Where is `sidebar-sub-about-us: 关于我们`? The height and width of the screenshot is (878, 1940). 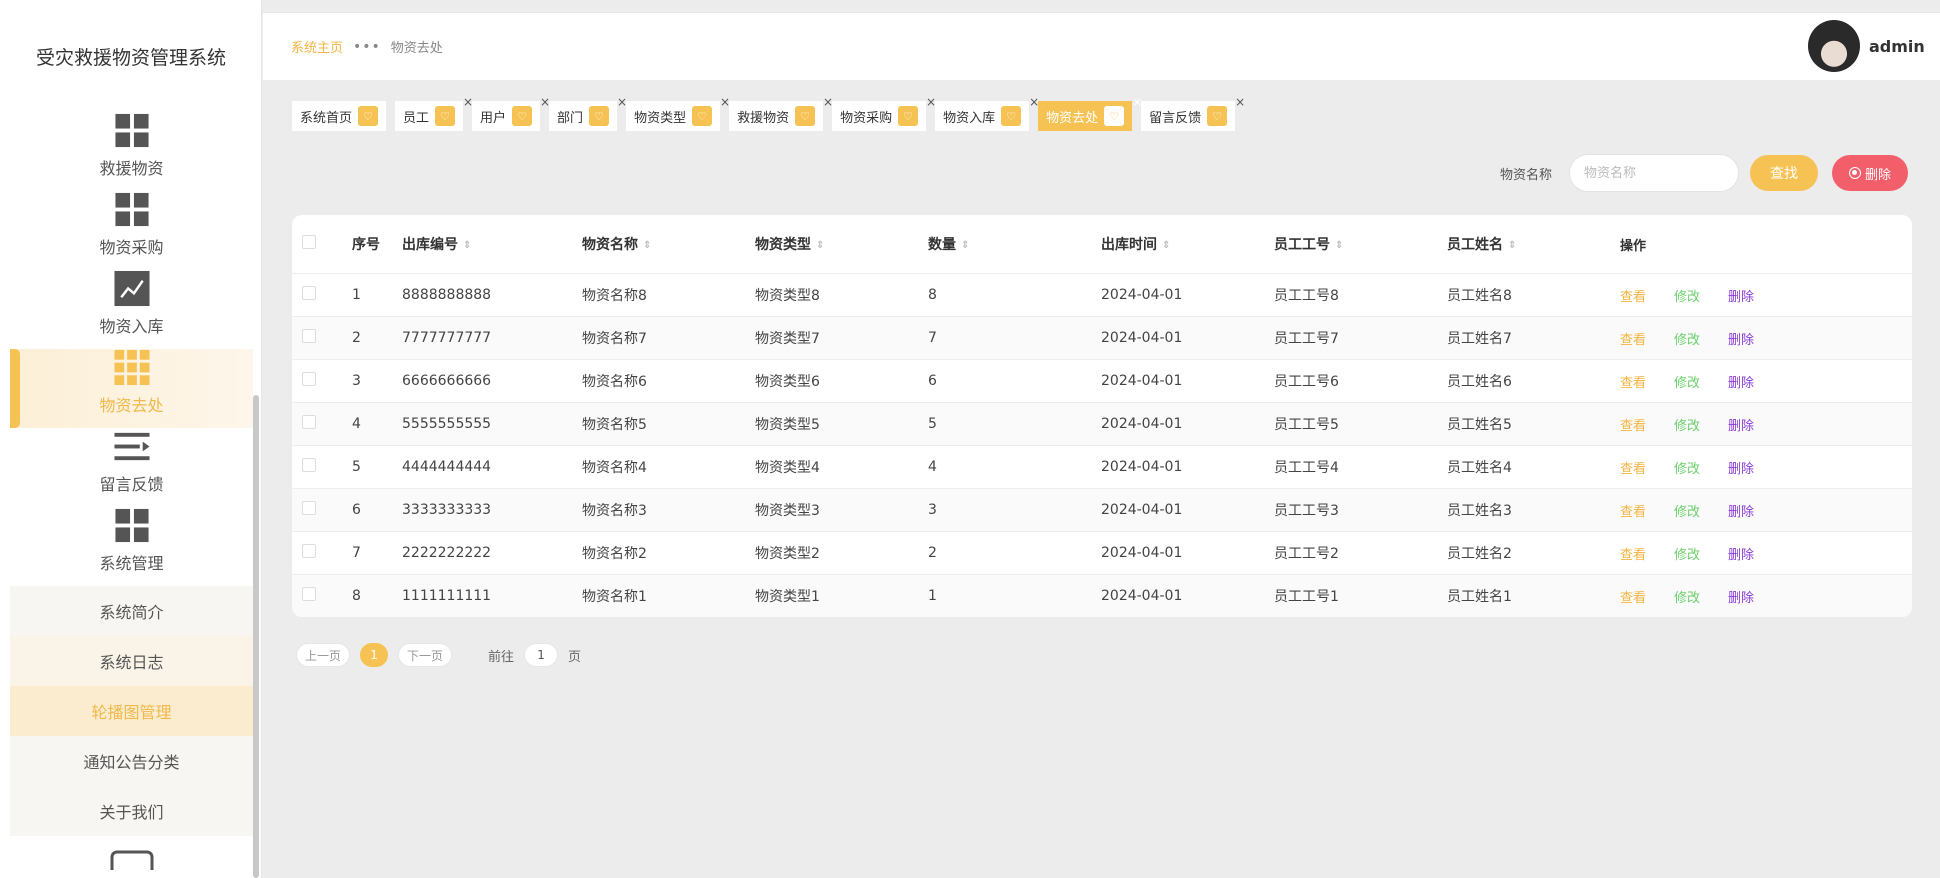
sidebar-sub-about-us: 关于我们 is located at coordinates (131, 811).